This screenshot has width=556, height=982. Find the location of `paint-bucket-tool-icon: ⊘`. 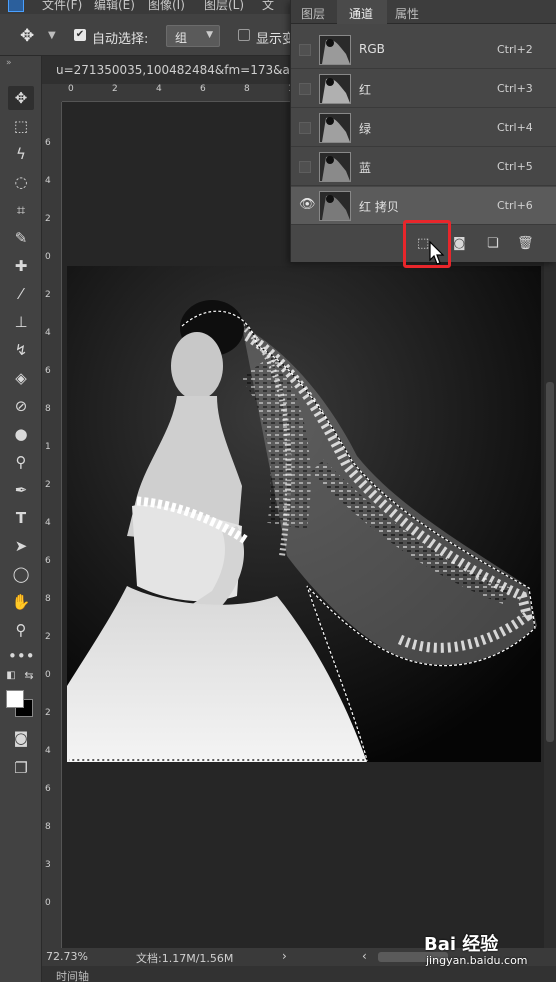

paint-bucket-tool-icon: ⊘ is located at coordinates (21, 406).